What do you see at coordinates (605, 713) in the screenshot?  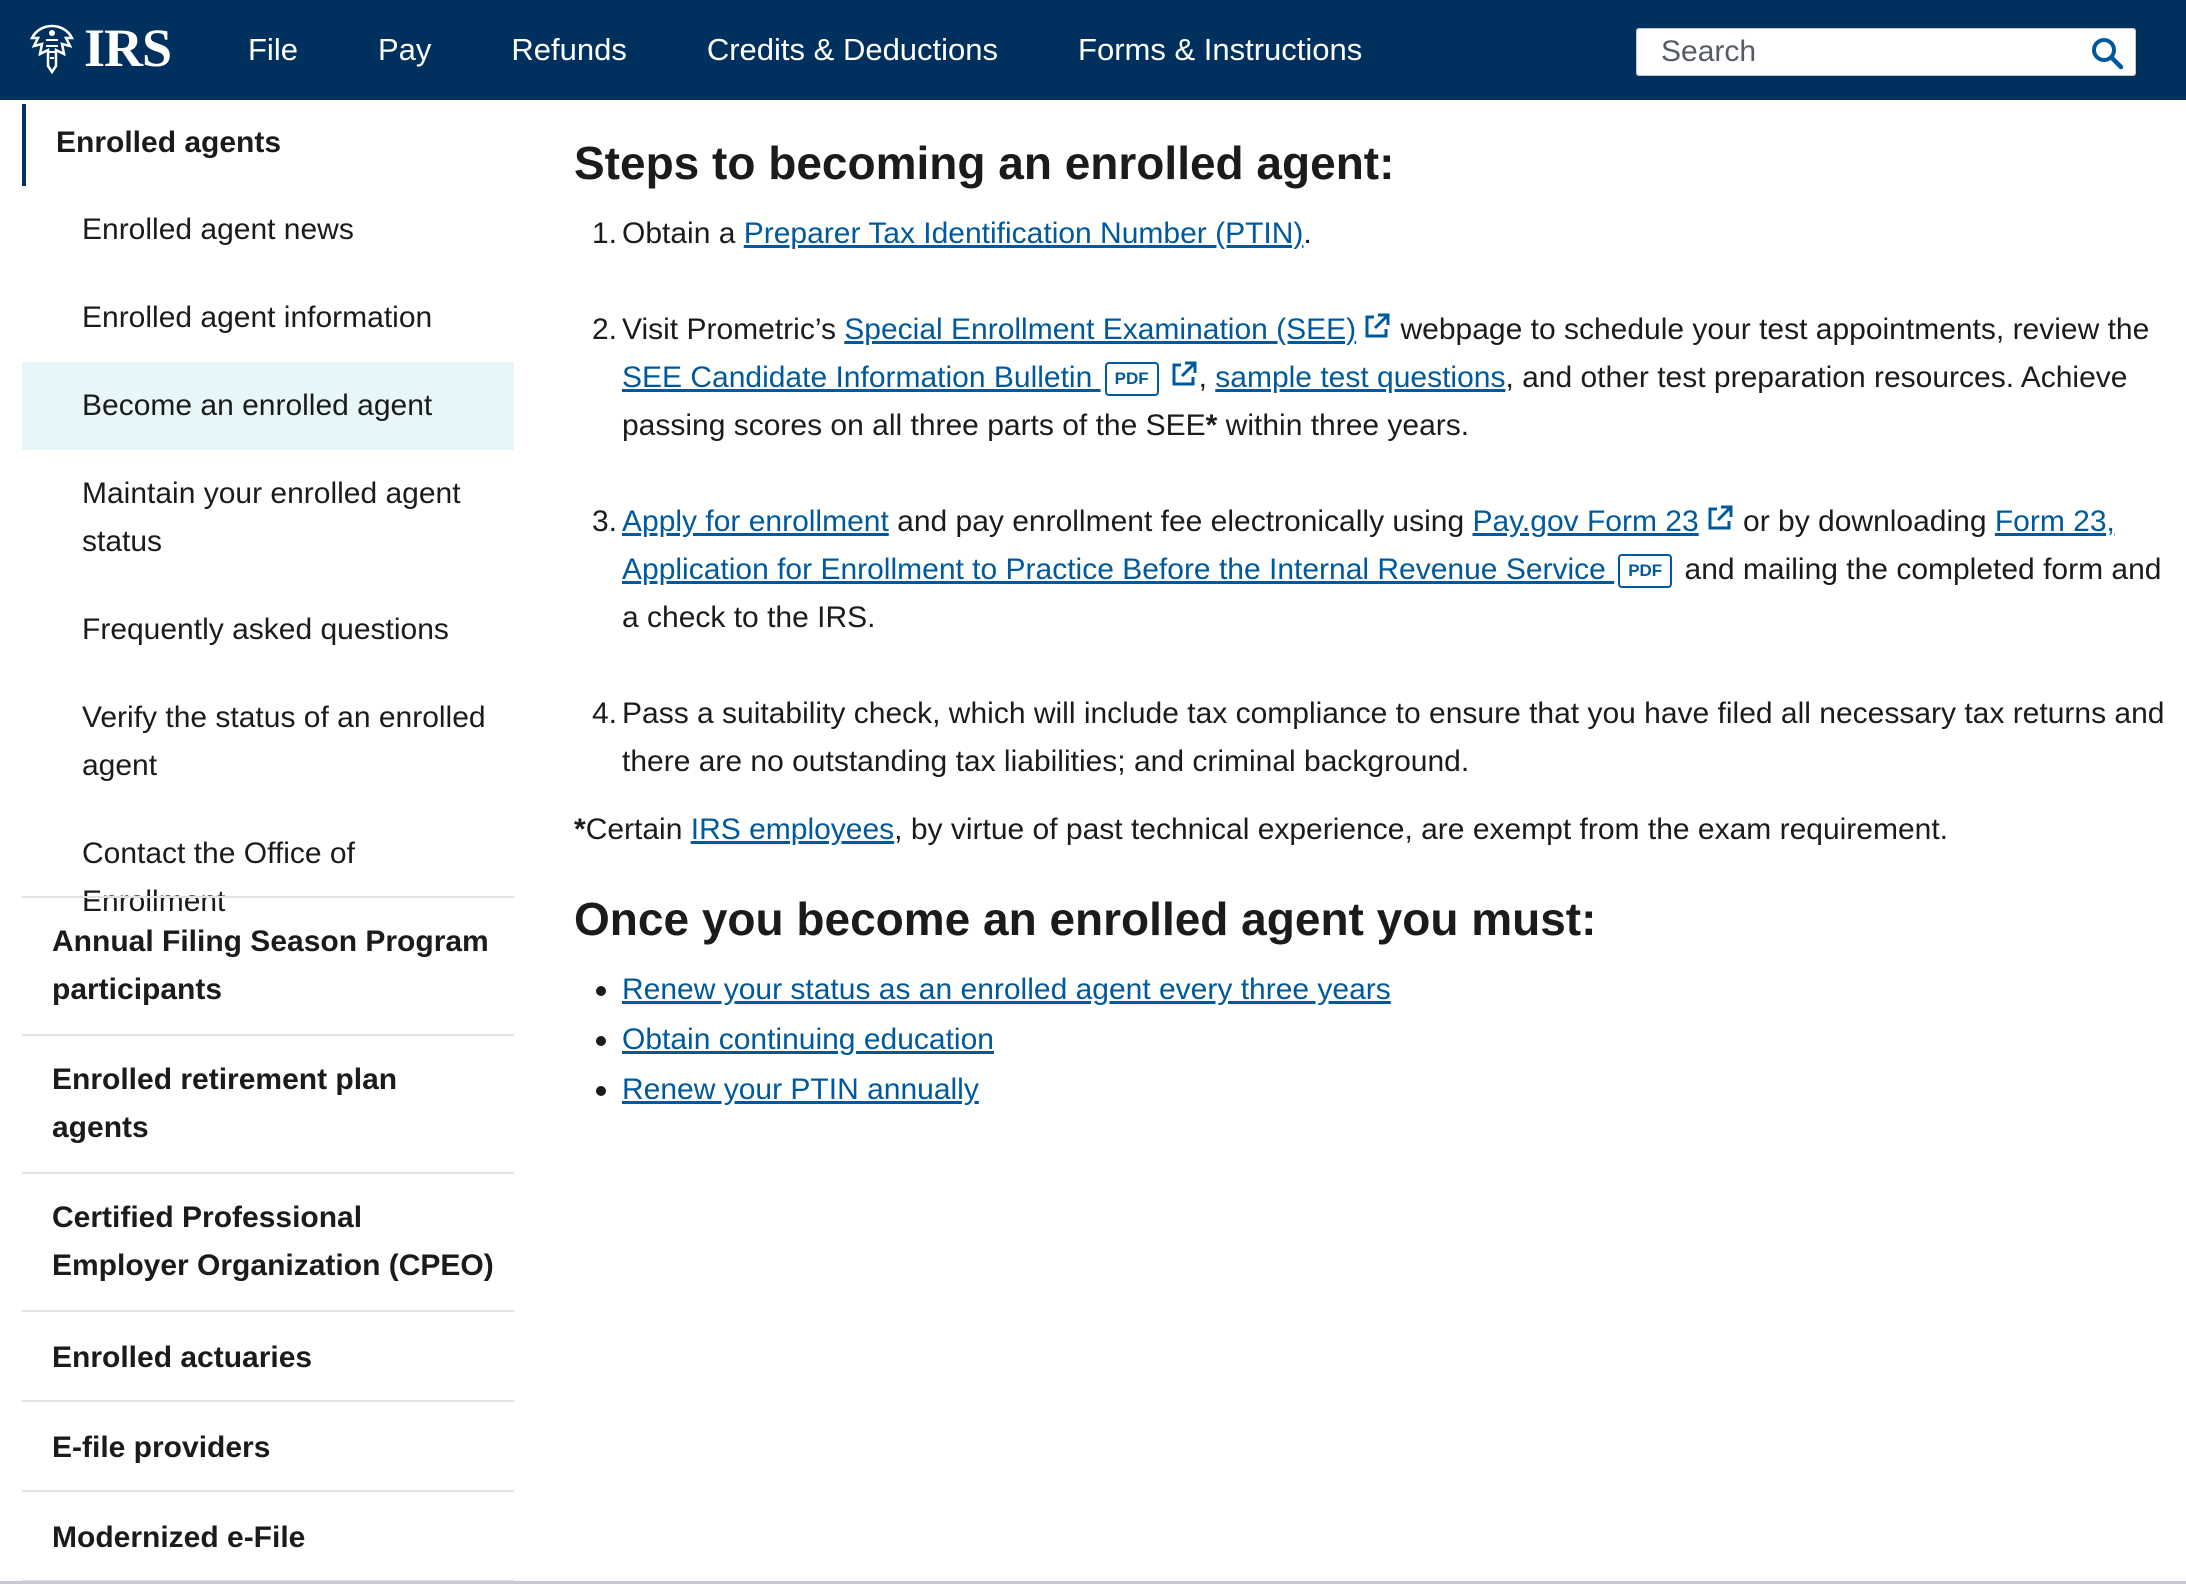 I see `step-number: 4.` at bounding box center [605, 713].